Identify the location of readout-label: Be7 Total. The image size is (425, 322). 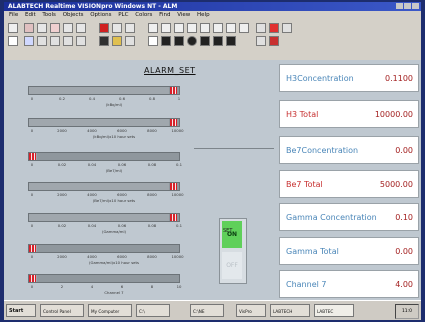
(304, 184).